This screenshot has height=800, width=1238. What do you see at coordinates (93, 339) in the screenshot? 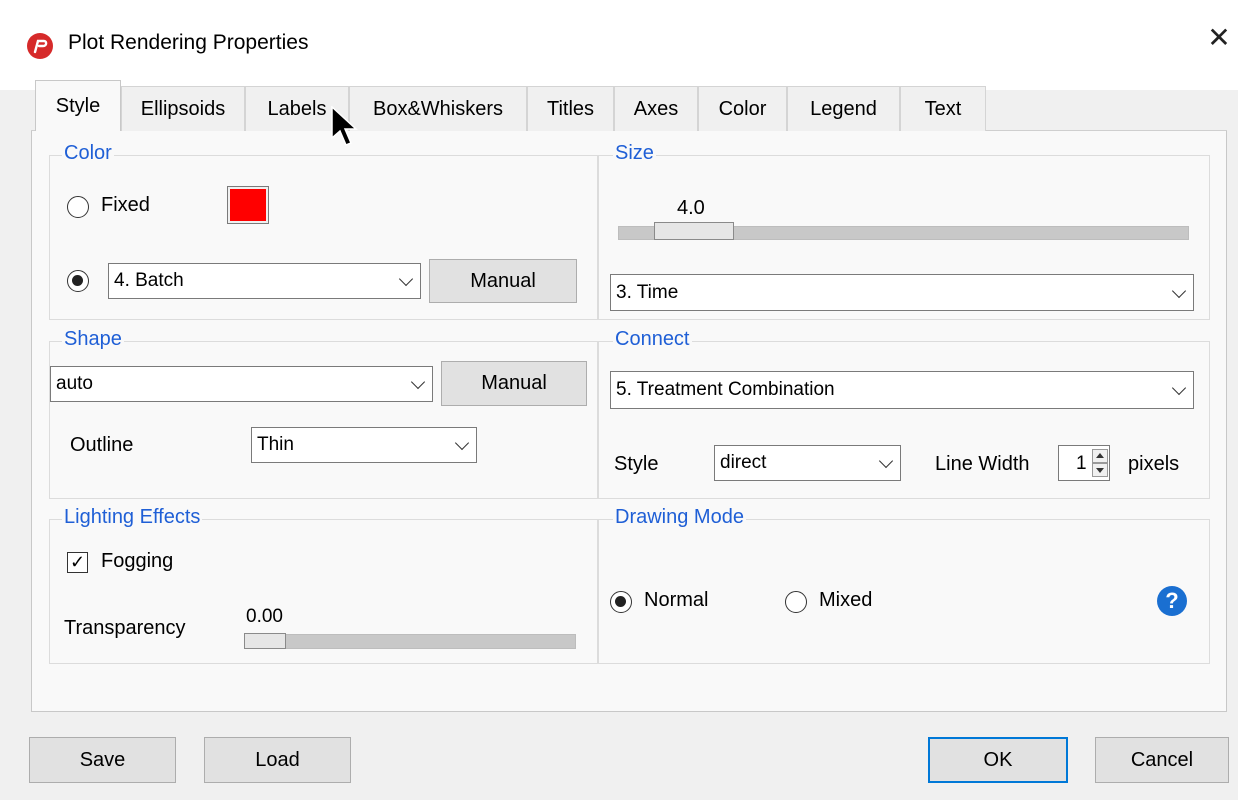
I see `shape-group-title: Shape` at bounding box center [93, 339].